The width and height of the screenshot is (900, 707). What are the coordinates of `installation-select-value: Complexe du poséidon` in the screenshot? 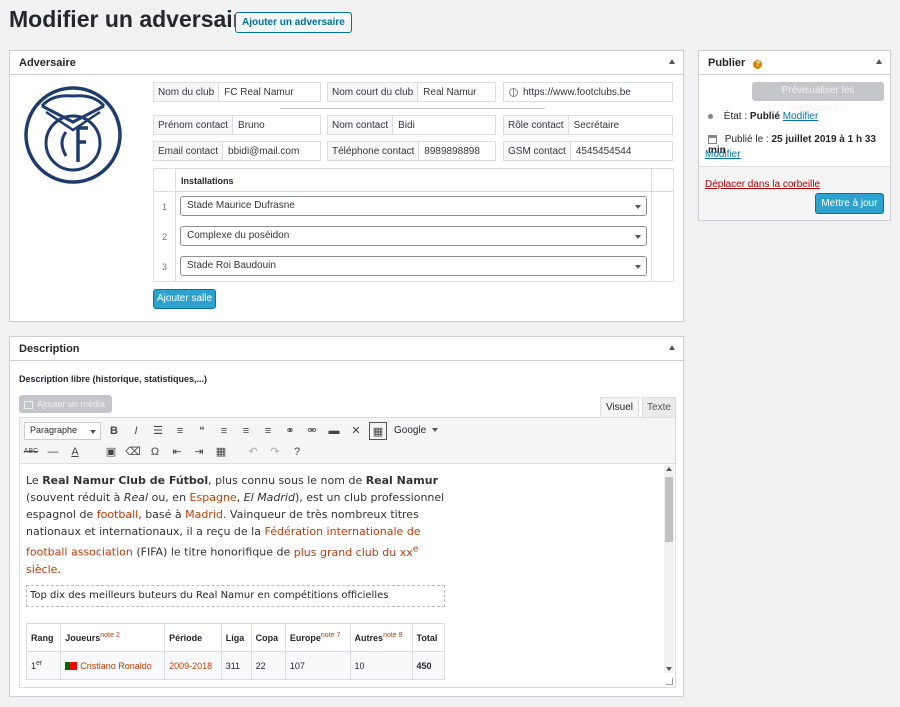 It's located at (238, 235).